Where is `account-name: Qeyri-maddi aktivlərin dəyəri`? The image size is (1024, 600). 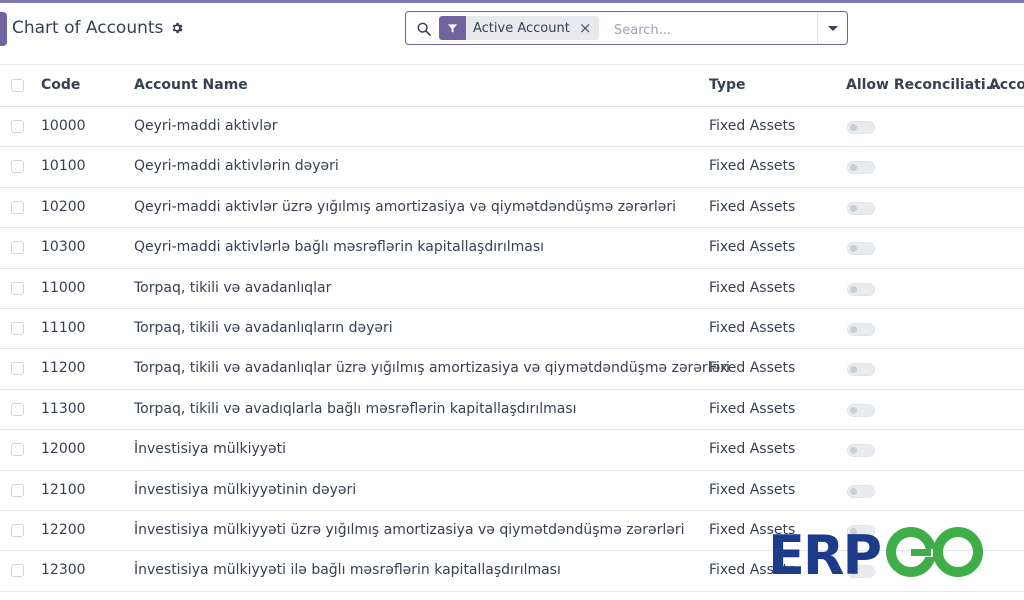
account-name: Qeyri-maddi aktivlərin dəyəri is located at coordinates (236, 166).